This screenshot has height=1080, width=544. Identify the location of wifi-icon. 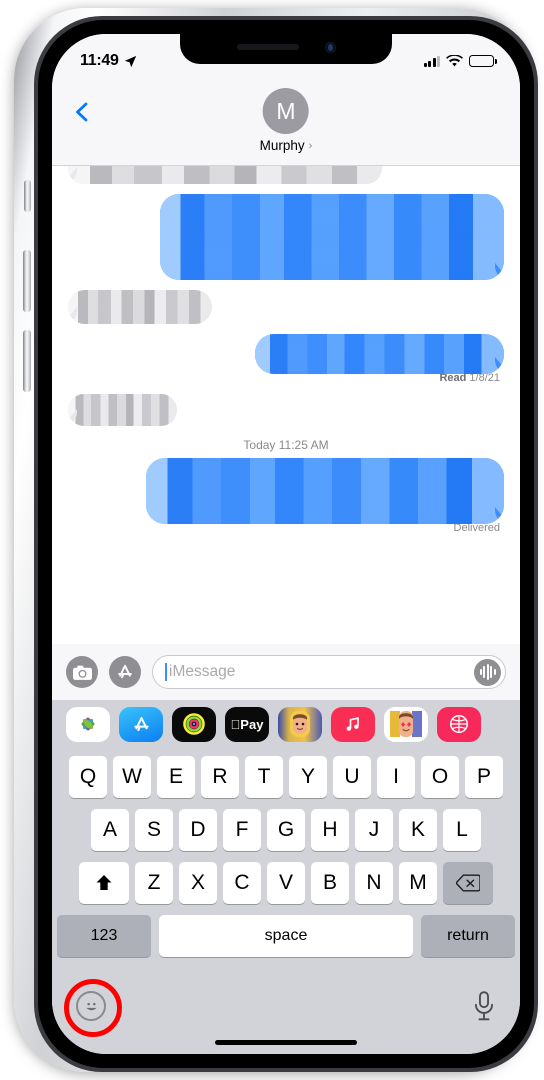
(454, 60).